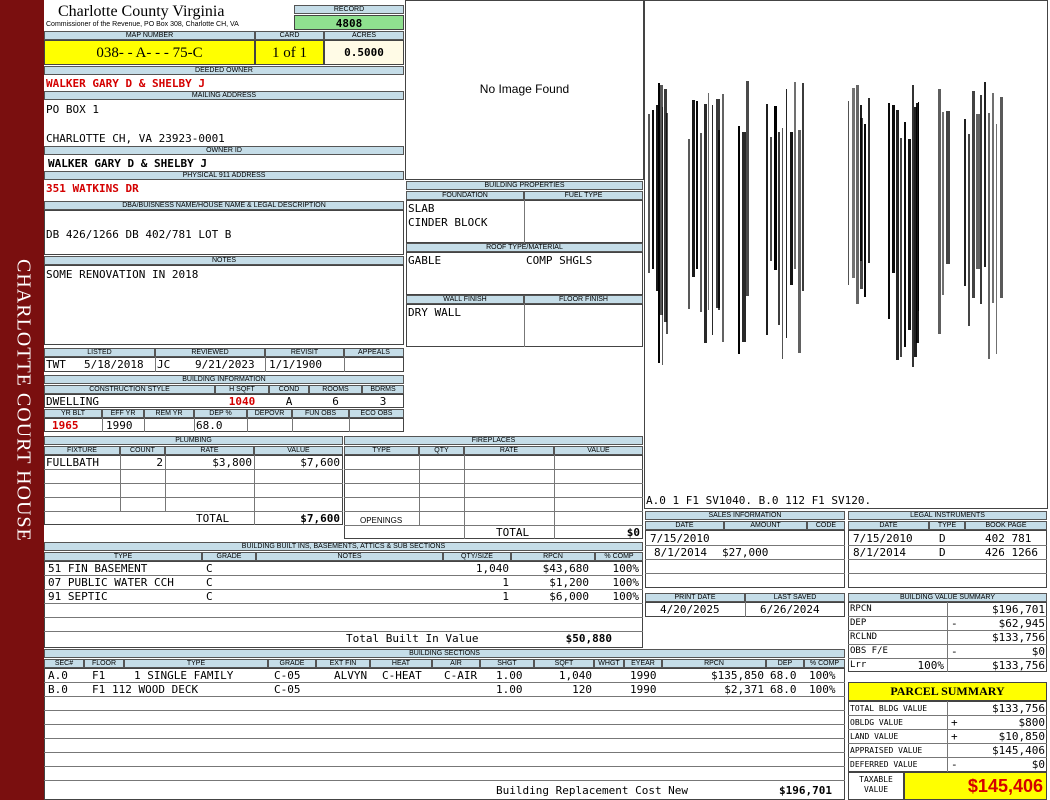  I want to click on bi-qty-label: QTY/SIZE, so click(477, 556).